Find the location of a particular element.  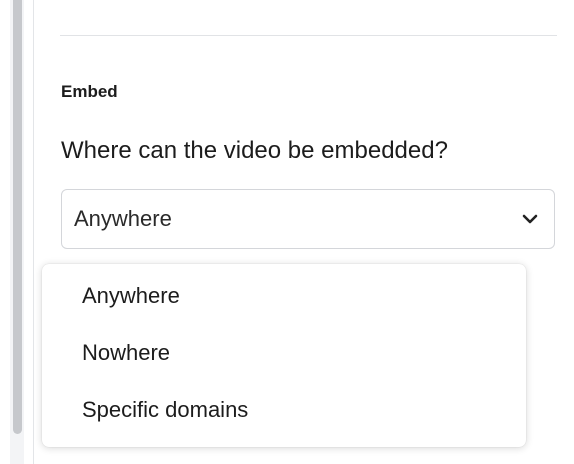

chevron-down-icon is located at coordinates (530, 219).